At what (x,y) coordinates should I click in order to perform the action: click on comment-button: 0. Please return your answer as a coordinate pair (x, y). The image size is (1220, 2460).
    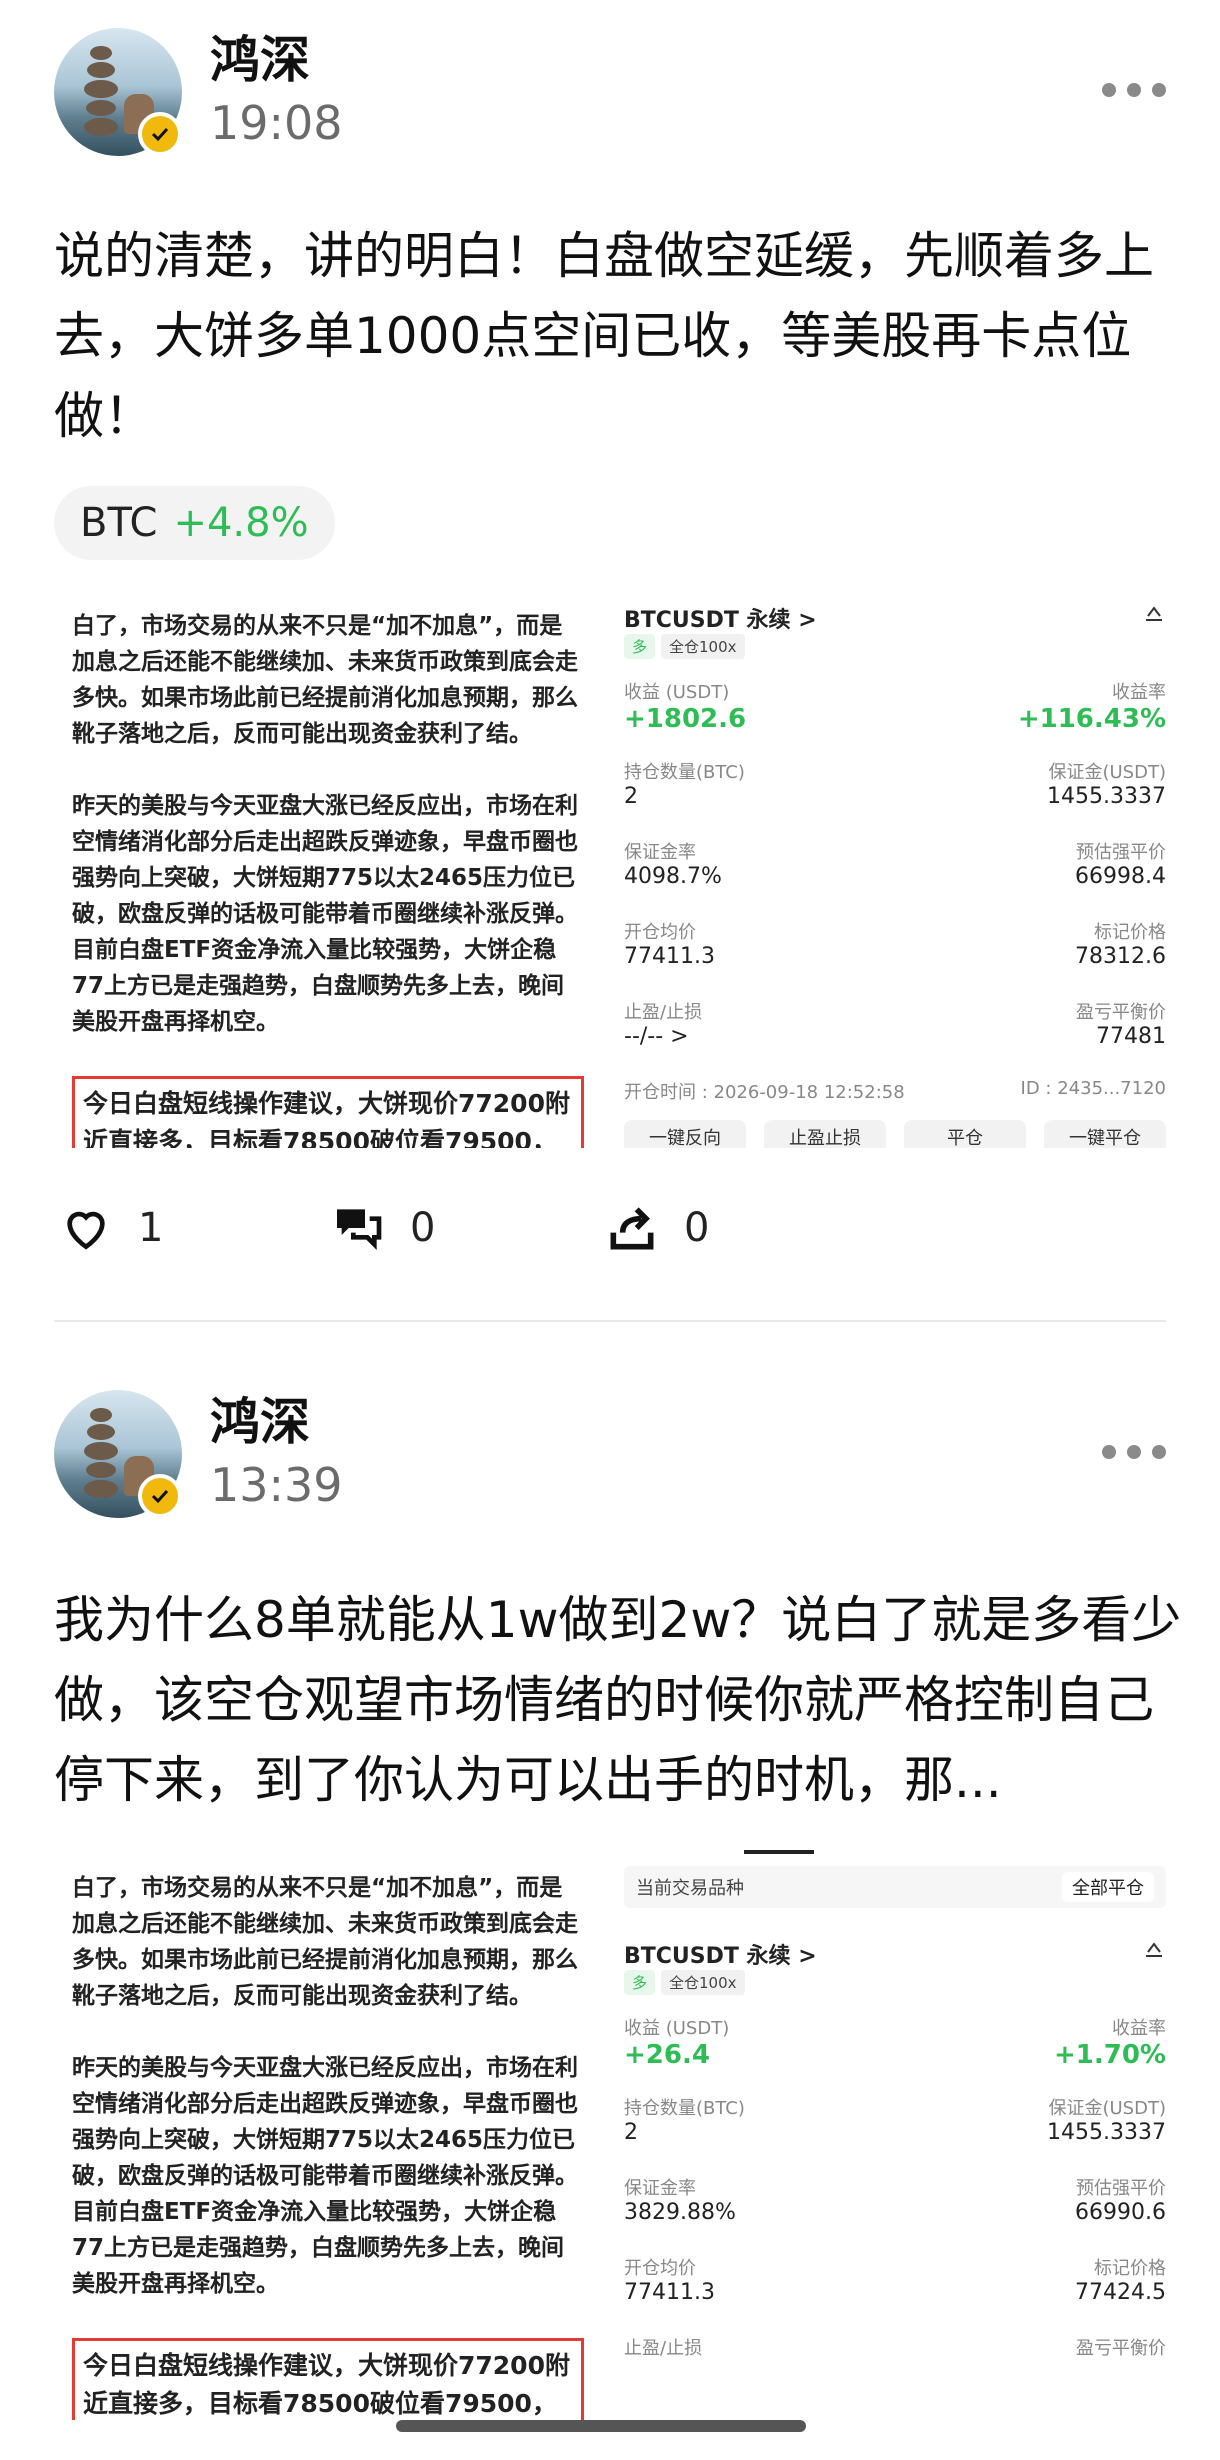
    Looking at the image, I should click on (382, 1228).